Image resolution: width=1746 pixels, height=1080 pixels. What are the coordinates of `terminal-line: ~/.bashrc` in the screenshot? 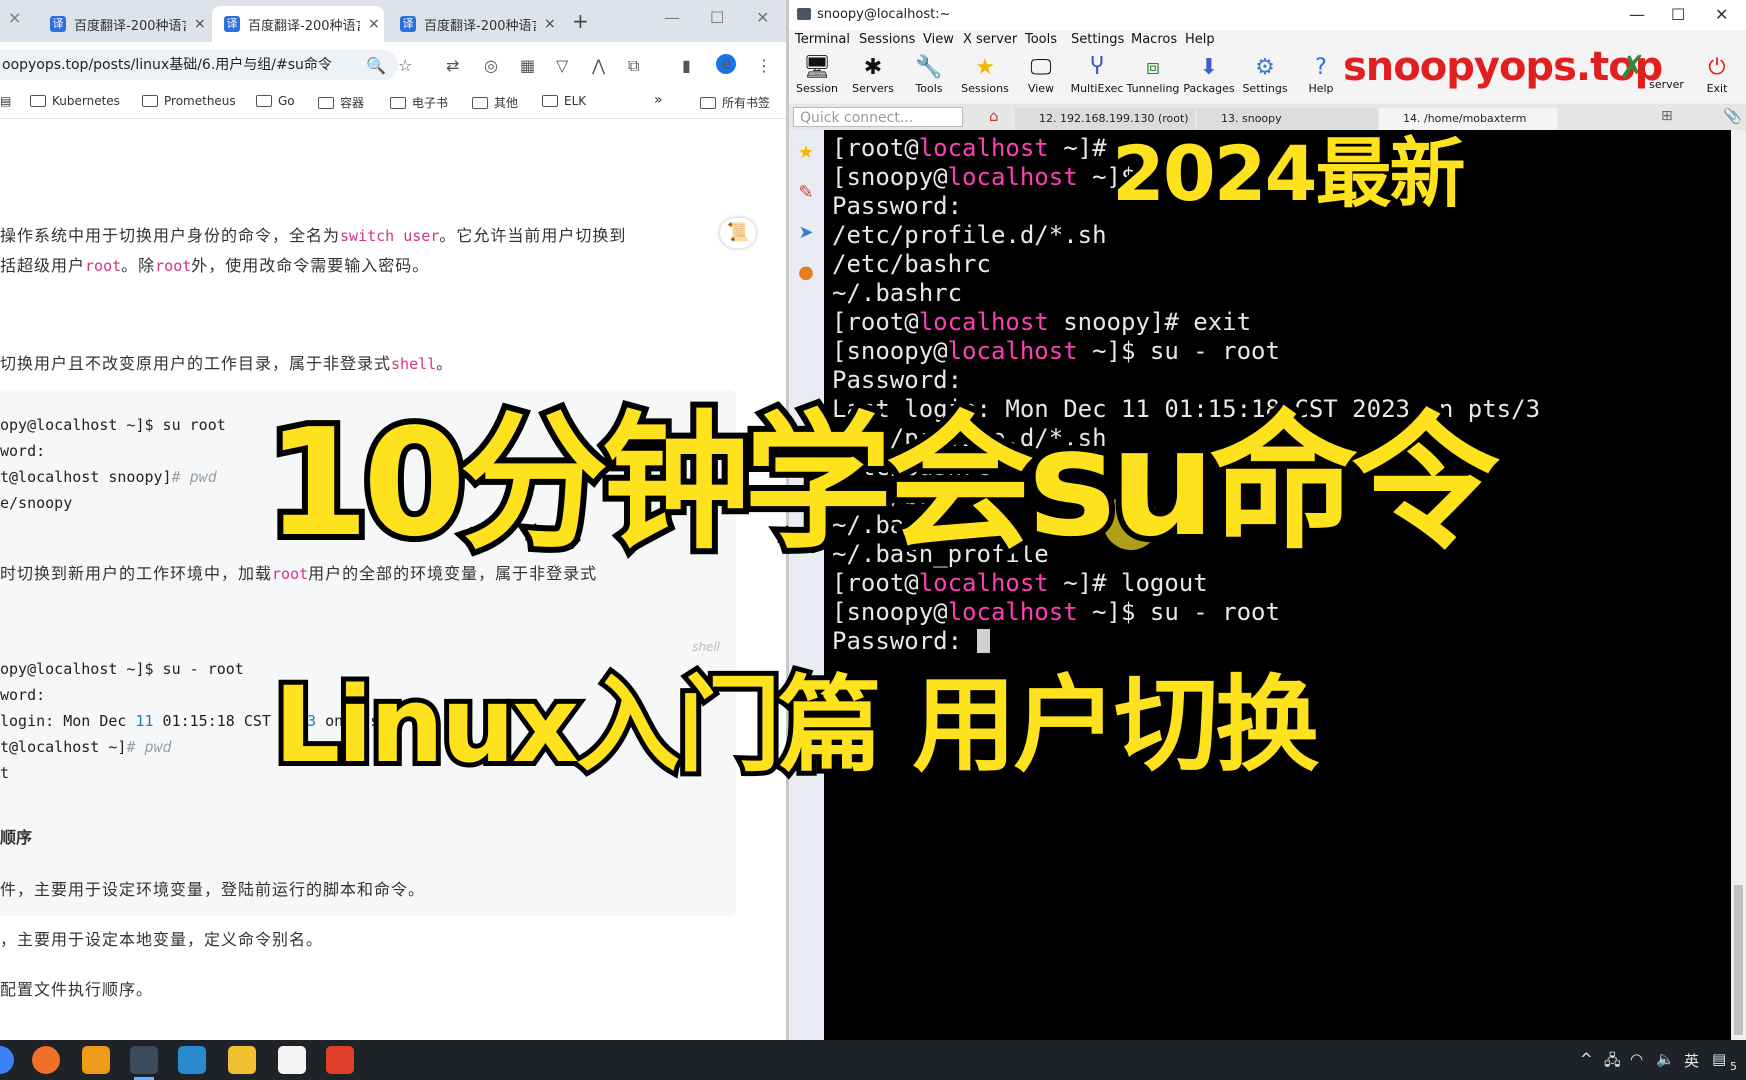 It's located at (897, 293).